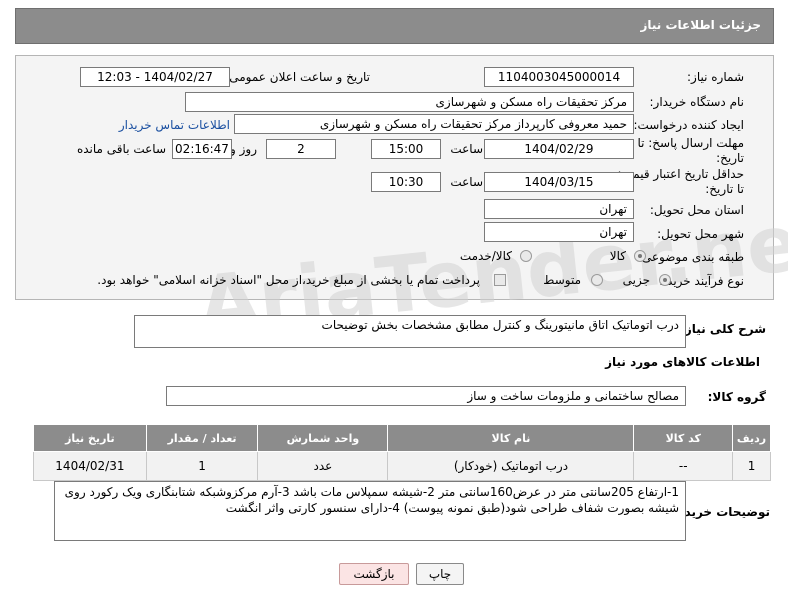  Describe the element at coordinates (559, 232) in the screenshot. I see `city-field: تهران` at that location.